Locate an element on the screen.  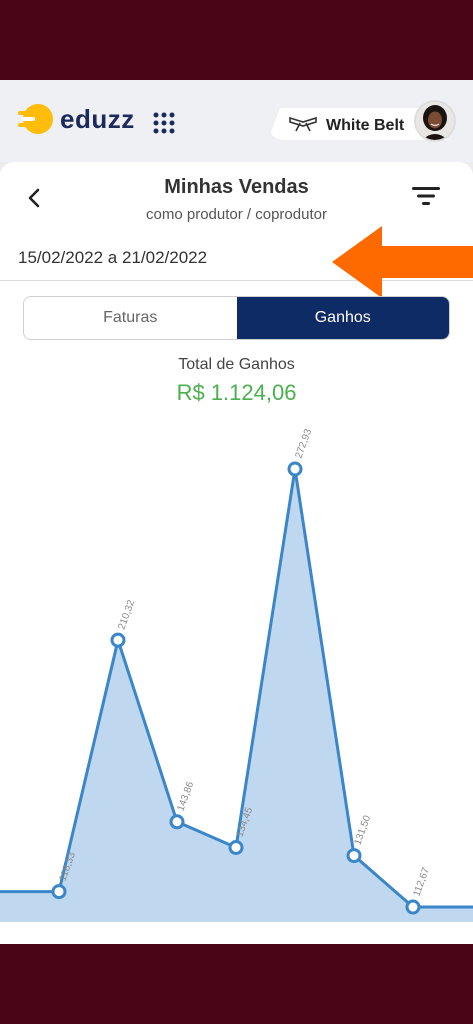
data-label: 143,86 is located at coordinates (185, 796).